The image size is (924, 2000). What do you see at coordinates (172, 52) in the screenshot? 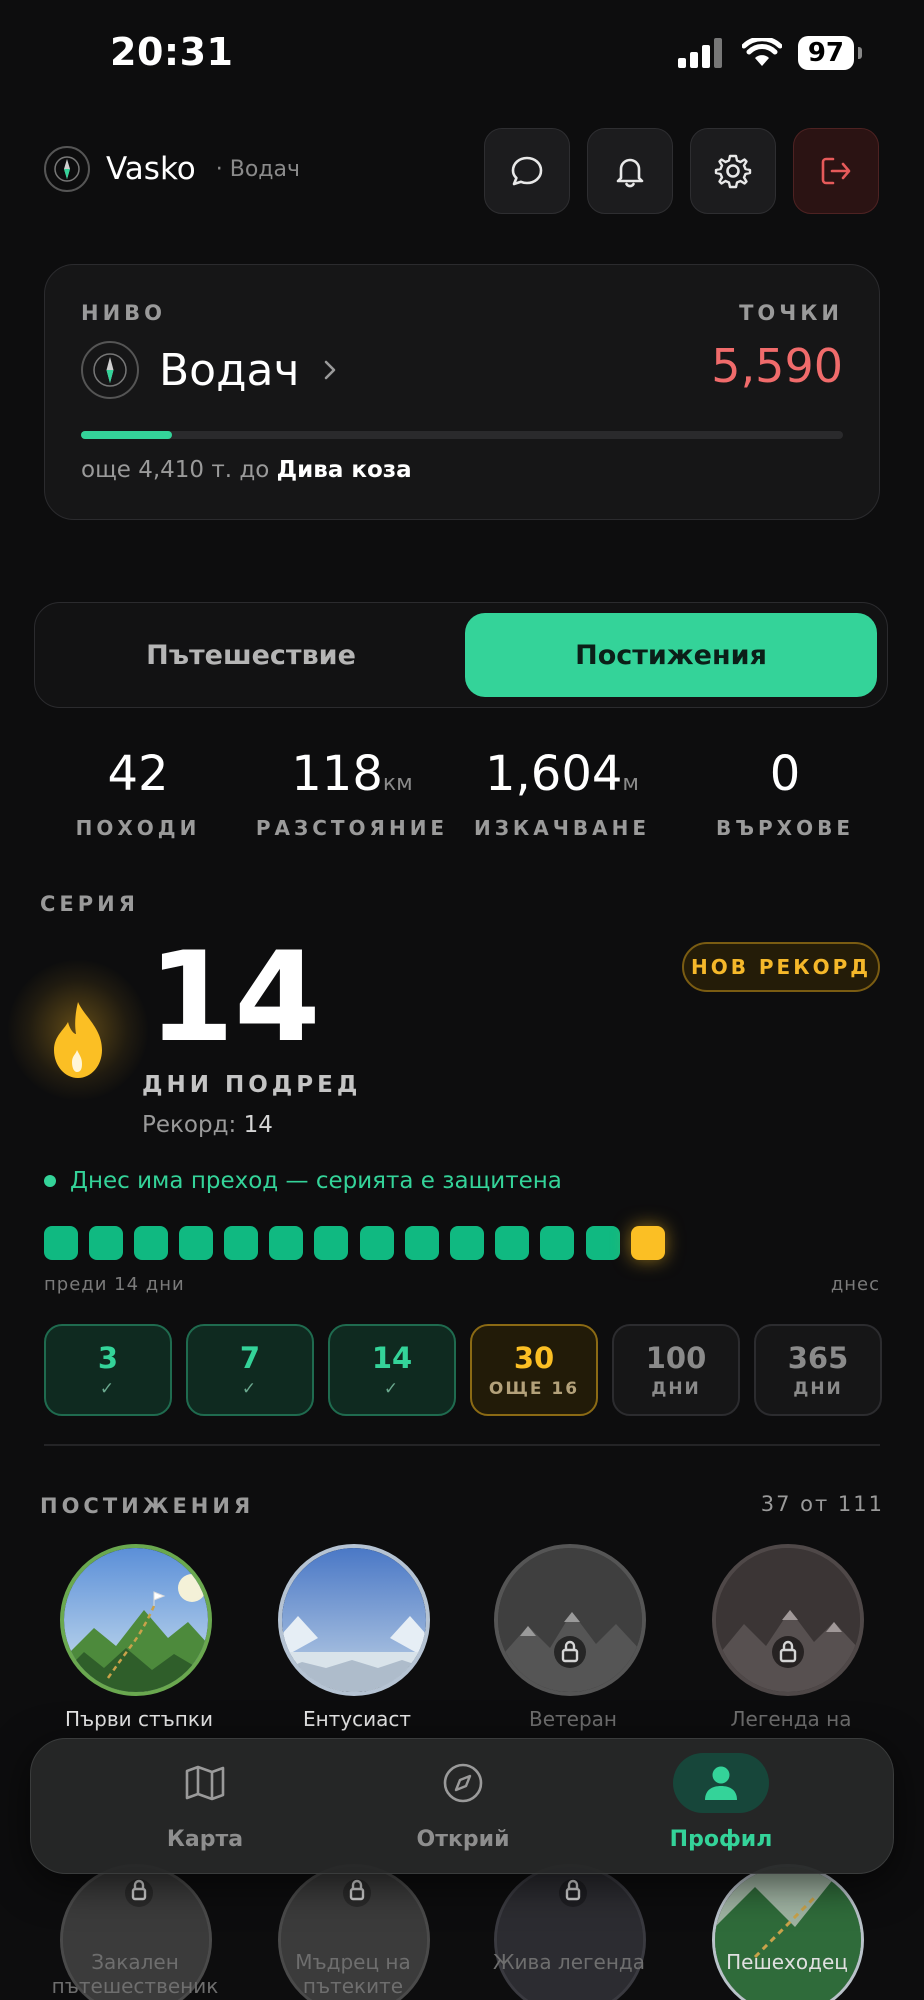
I see `status-time: 20:31` at bounding box center [172, 52].